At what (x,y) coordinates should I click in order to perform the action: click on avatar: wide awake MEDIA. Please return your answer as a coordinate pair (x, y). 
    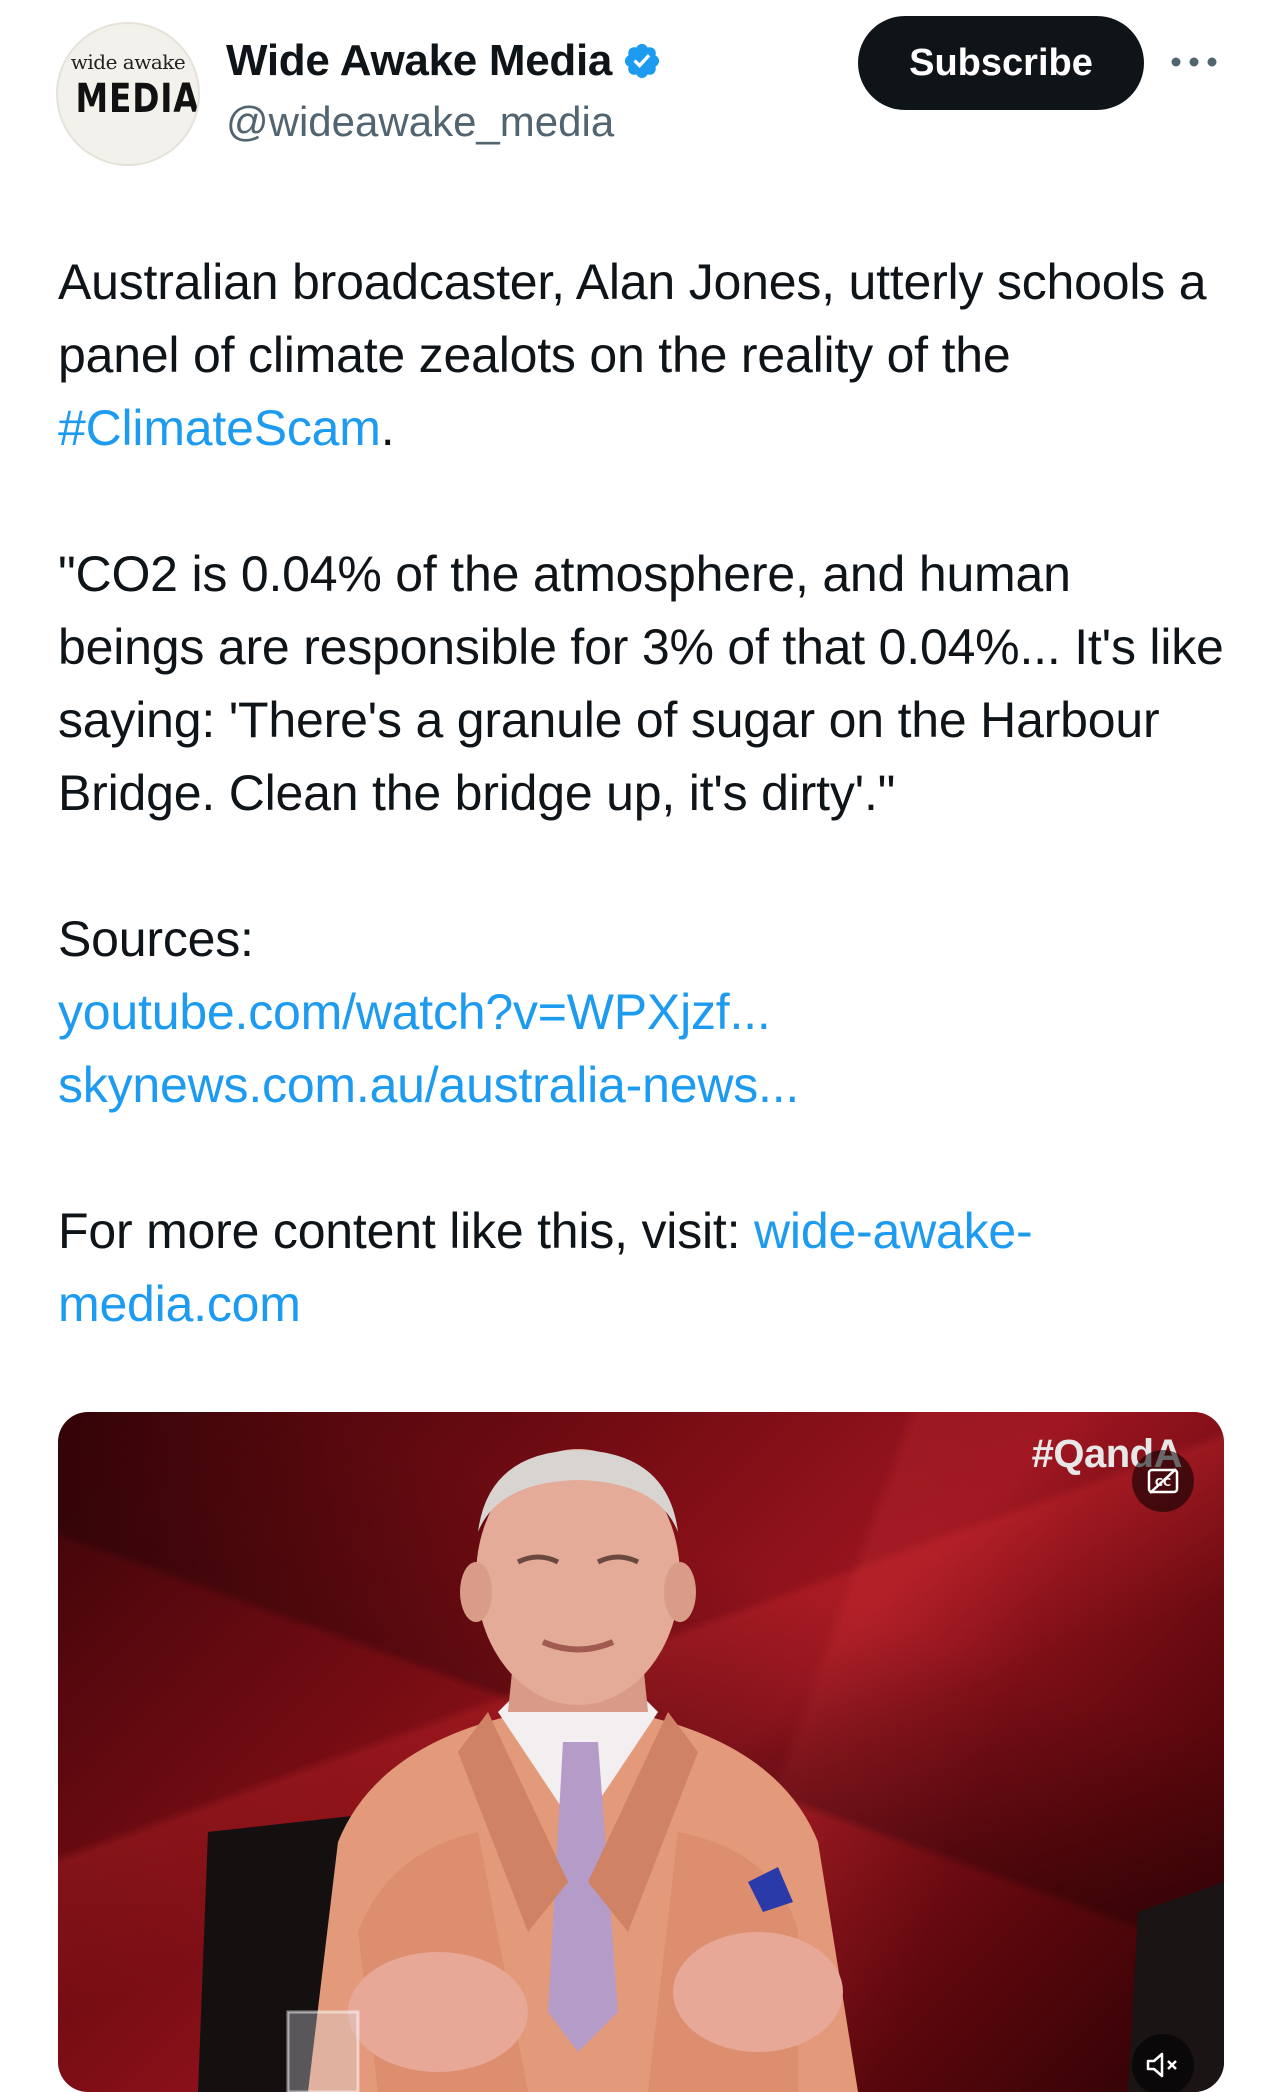
    Looking at the image, I should click on (128, 94).